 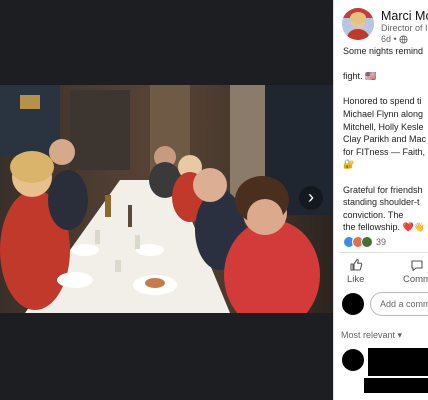 I want to click on post-text-line: Mitchell, Holly Kesle, so click(x=383, y=126).